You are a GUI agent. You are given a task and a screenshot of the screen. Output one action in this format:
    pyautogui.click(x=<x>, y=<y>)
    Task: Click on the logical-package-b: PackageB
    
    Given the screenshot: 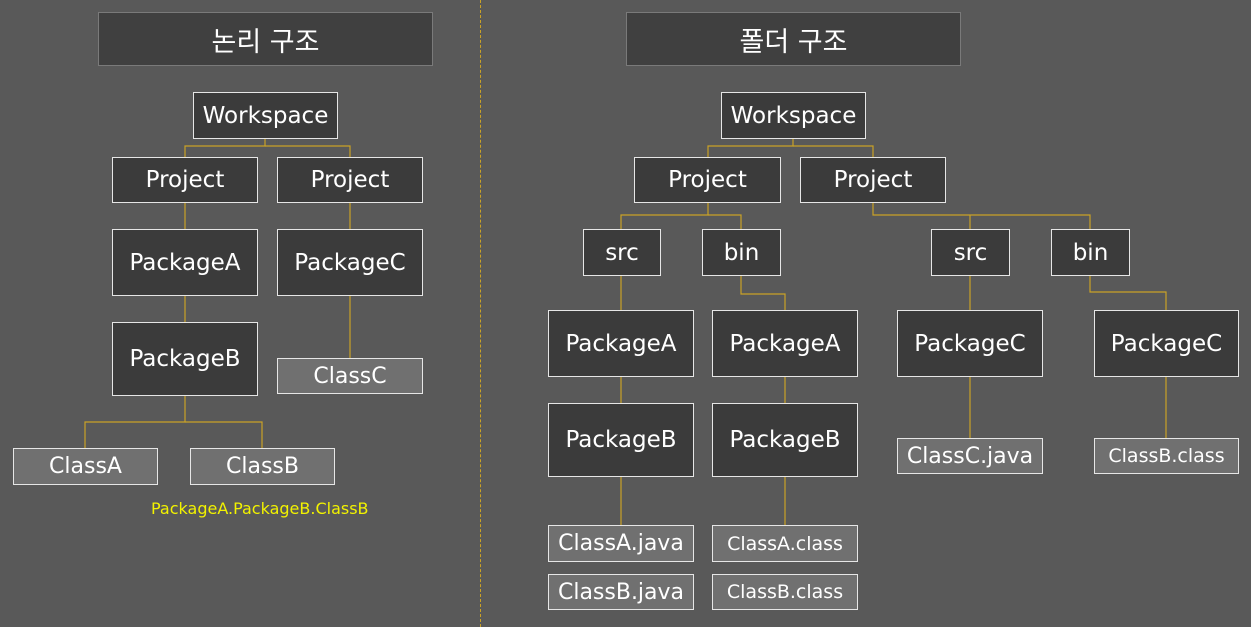 What is the action you would take?
    pyautogui.click(x=185, y=359)
    